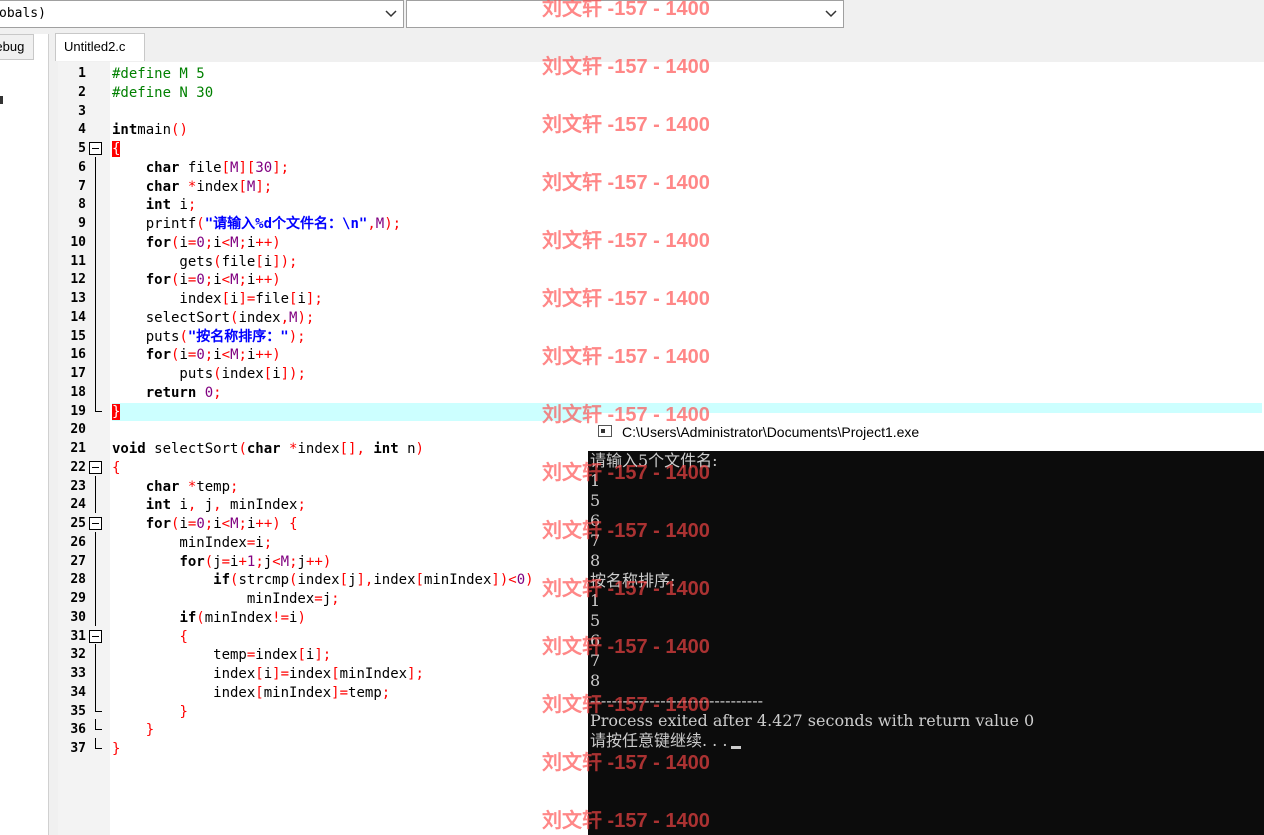  I want to click on code-line: 2 #define N 30, so click(670, 93).